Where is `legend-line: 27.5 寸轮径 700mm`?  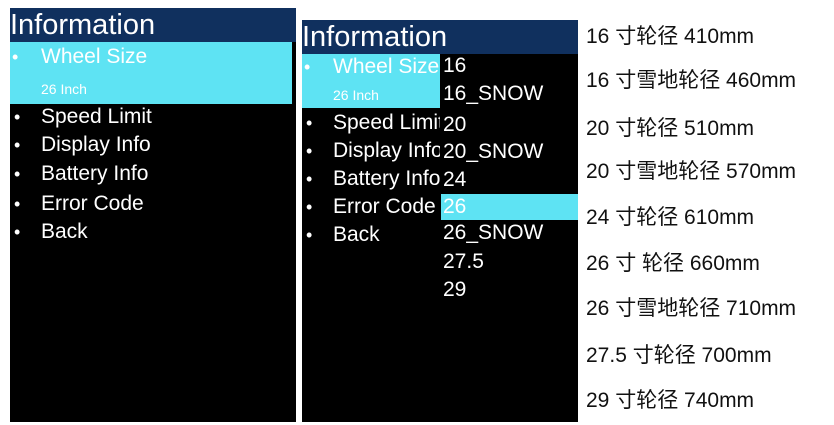
legend-line: 27.5 寸轮径 700mm is located at coordinates (679, 355).